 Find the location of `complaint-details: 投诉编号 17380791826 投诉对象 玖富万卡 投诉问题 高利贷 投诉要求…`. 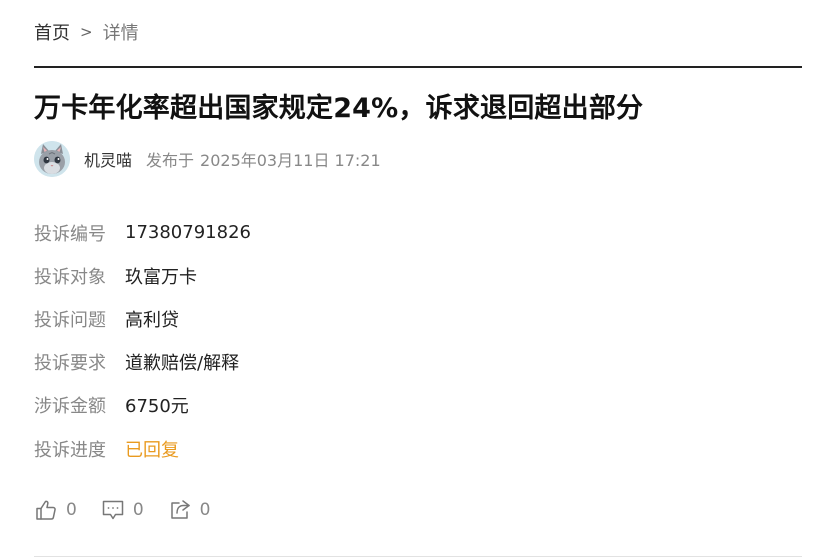

complaint-details: 投诉编号 17380791826 投诉对象 玖富万卡 投诉问题 高利贷 投诉要求… is located at coordinates (142, 340).